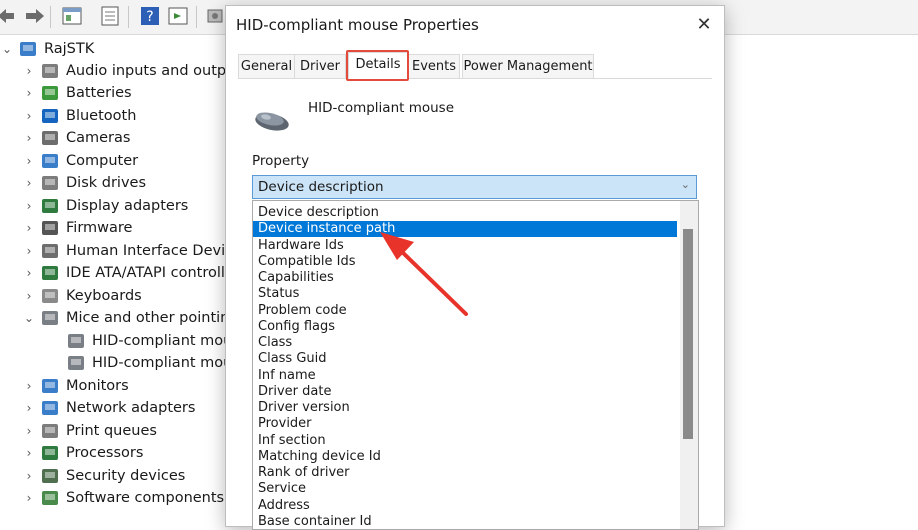  What do you see at coordinates (148, 318) in the screenshot?
I see `tree-item-label: Mice and other pointing devices` at bounding box center [148, 318].